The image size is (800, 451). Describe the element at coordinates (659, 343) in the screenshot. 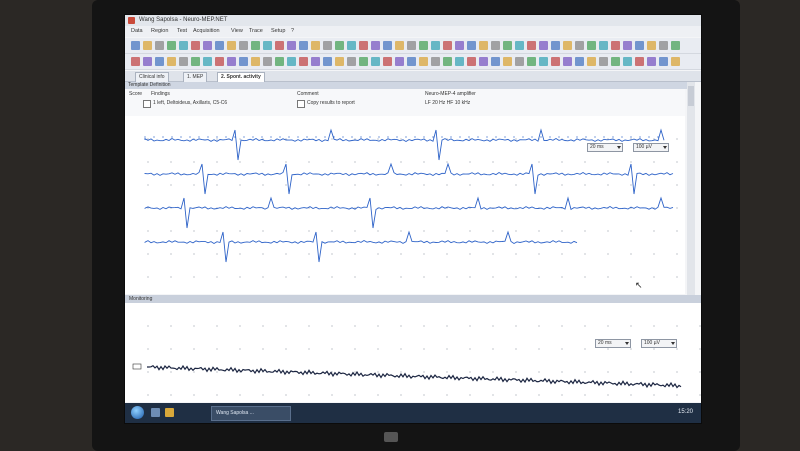

I see `monitoring-sensitivity-select: 100 µV` at that location.